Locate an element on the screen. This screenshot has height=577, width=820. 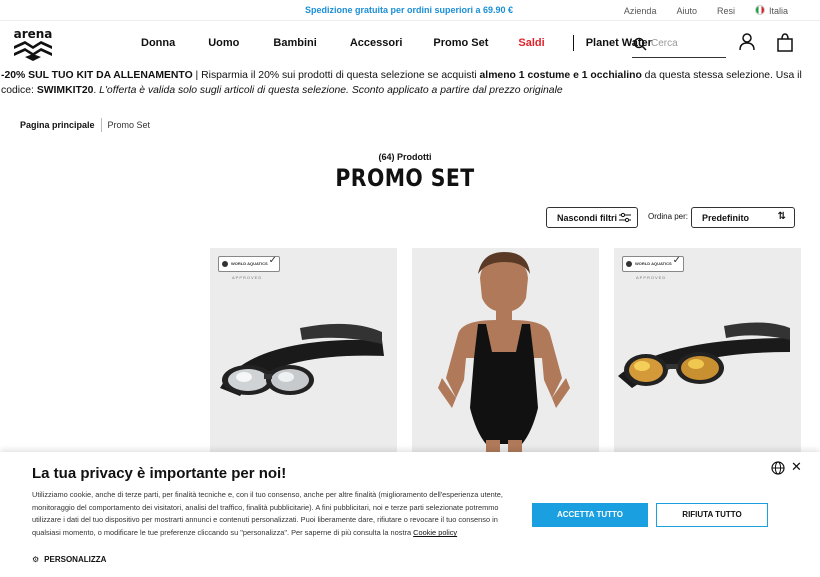
search-icon is located at coordinates (640, 44).